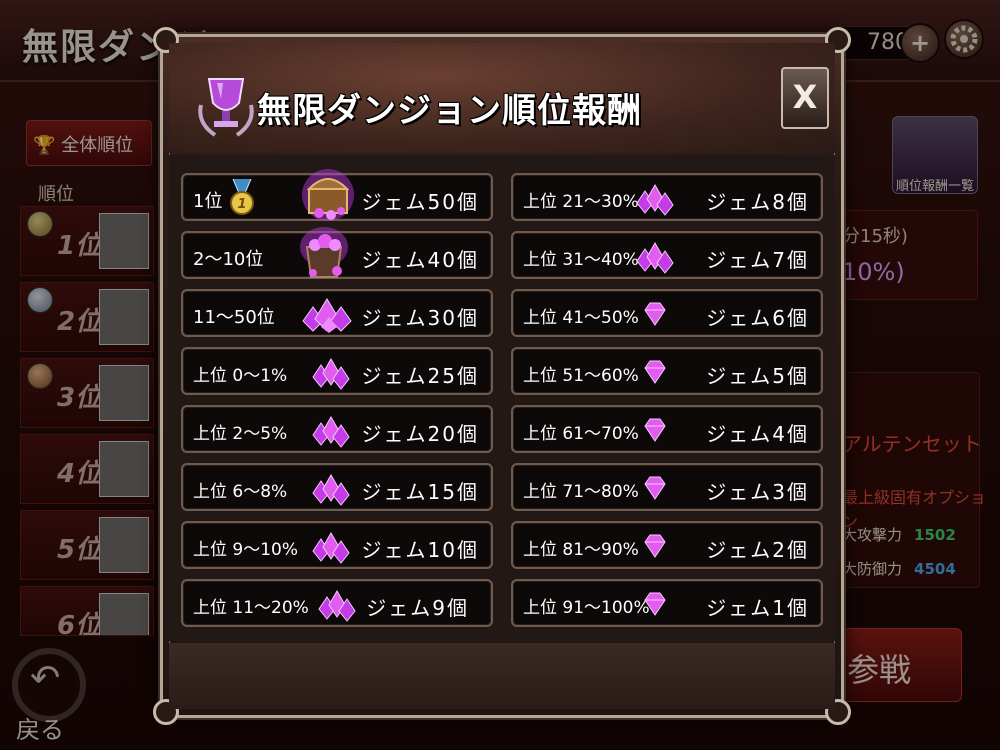 This screenshot has width=1000, height=750. I want to click on reward-rank: 上位 6〜8%, so click(240, 492).